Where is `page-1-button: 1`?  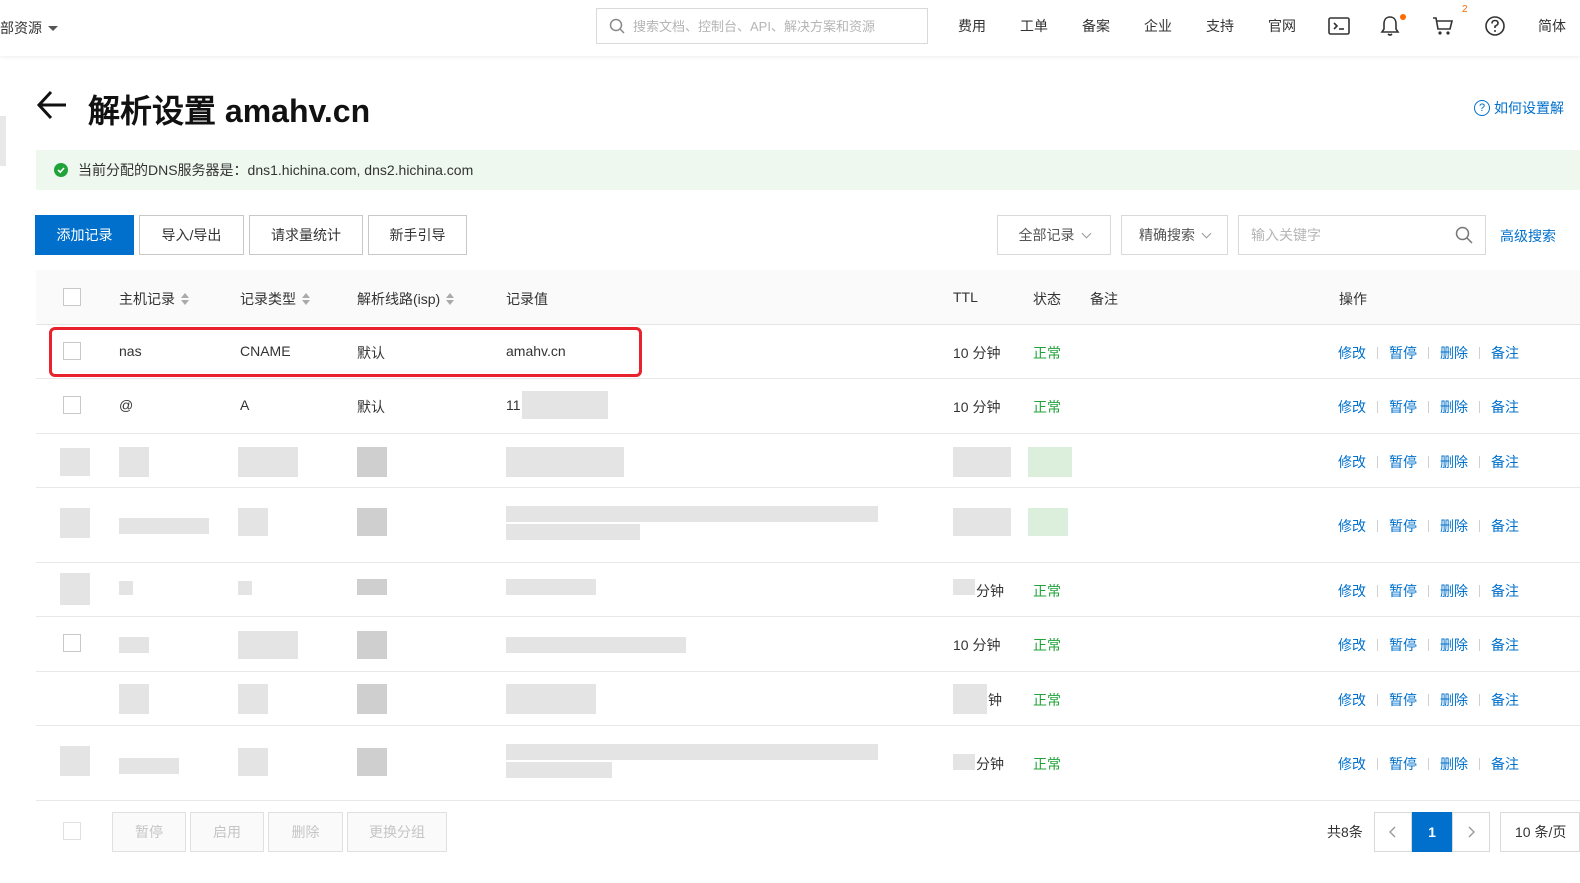
page-1-button: 1 is located at coordinates (1432, 832).